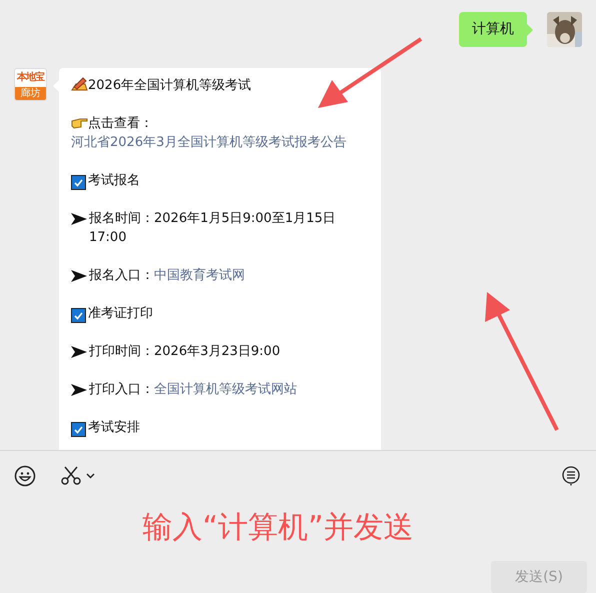  I want to click on detail-label: 打印入口：, so click(121, 390).